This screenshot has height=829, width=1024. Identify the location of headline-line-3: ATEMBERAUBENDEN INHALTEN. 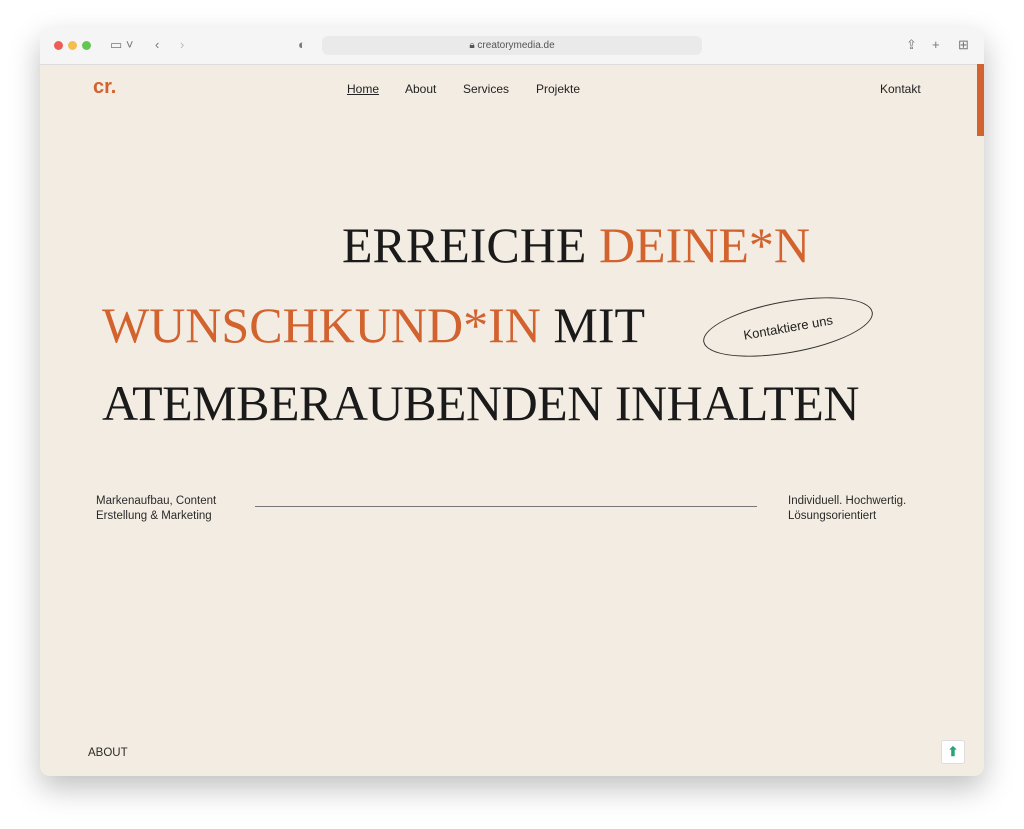
(480, 403).